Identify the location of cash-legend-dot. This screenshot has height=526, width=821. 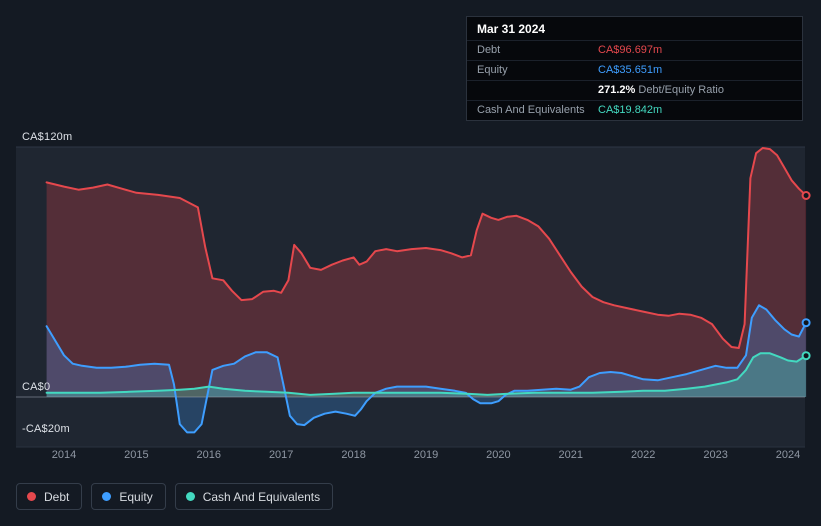
(190, 496).